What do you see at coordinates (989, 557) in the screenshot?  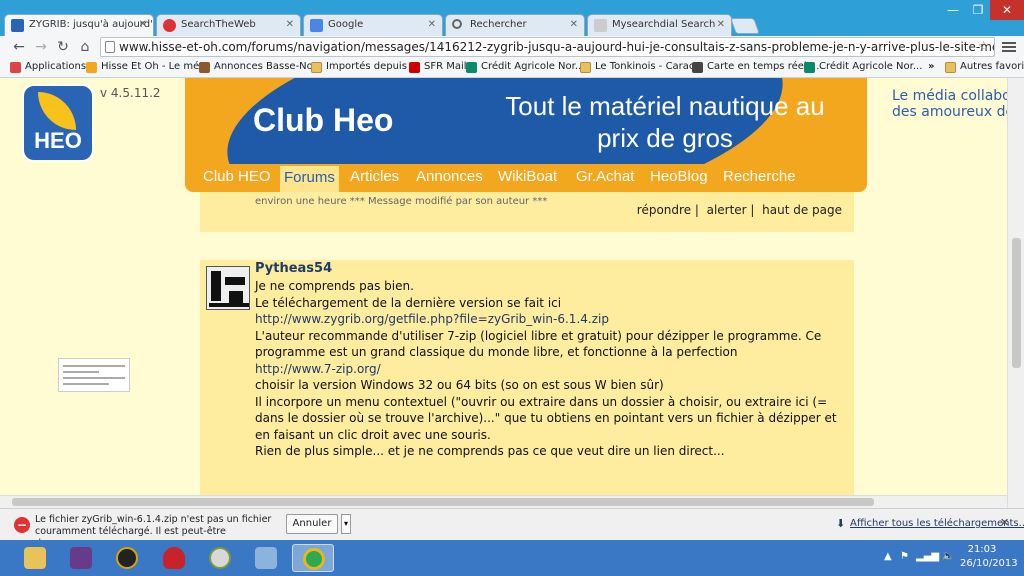 I see `system-clock: 21:03 26/10/2013` at bounding box center [989, 557].